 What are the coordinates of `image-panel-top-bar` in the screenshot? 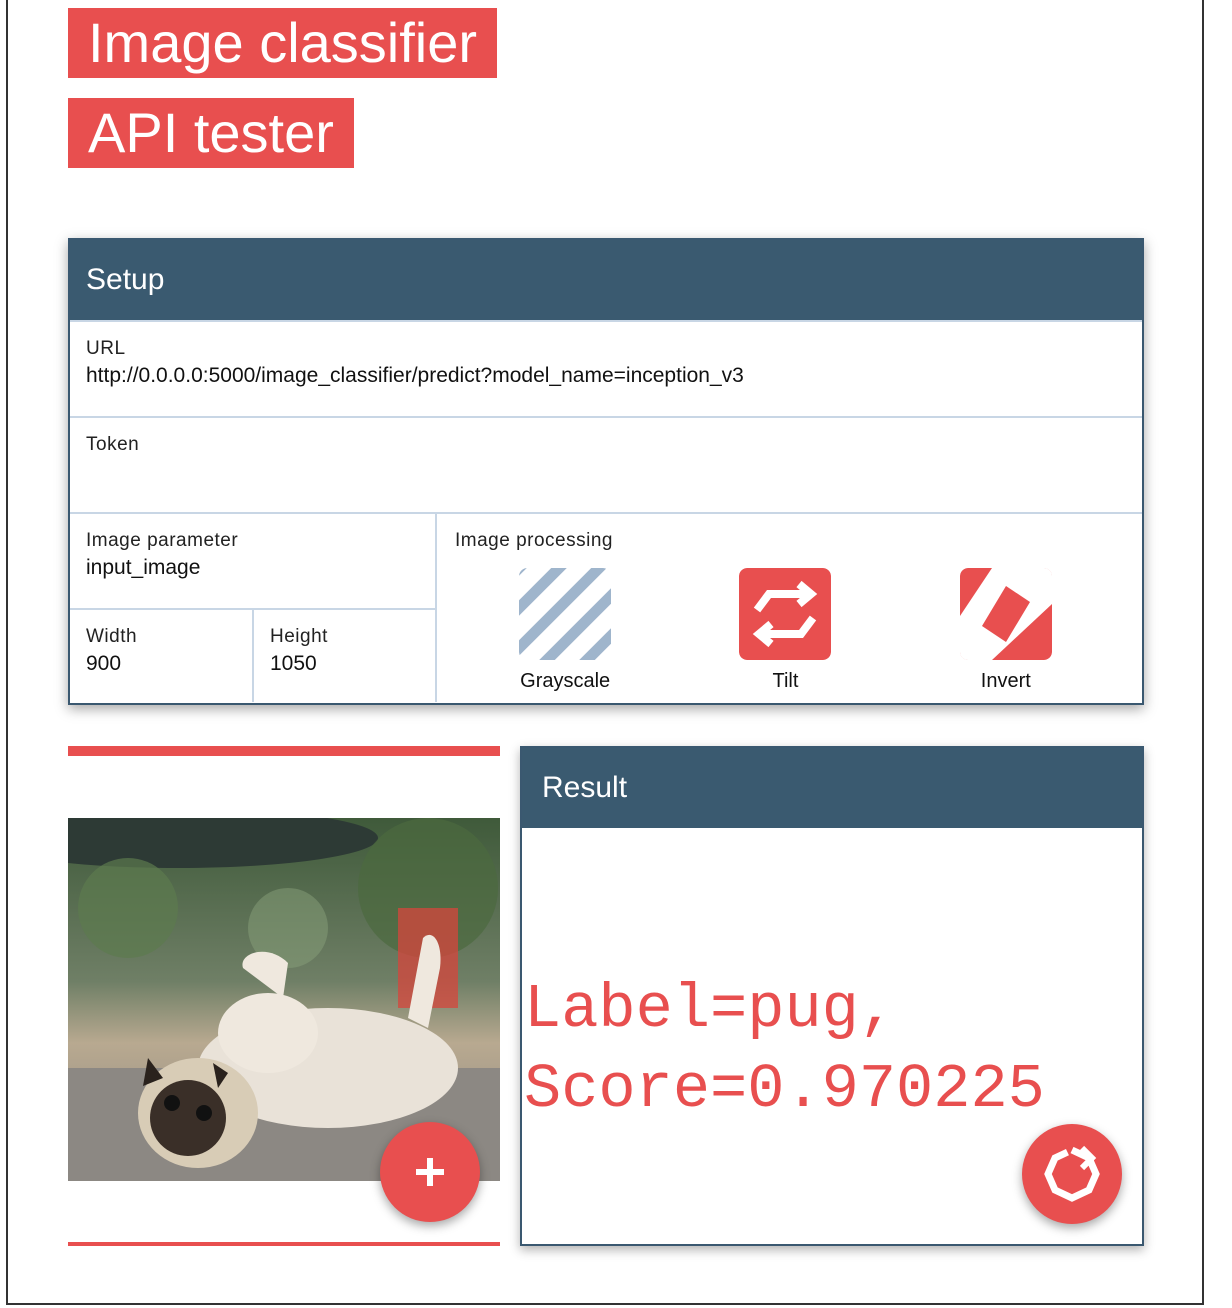 It's located at (284, 751).